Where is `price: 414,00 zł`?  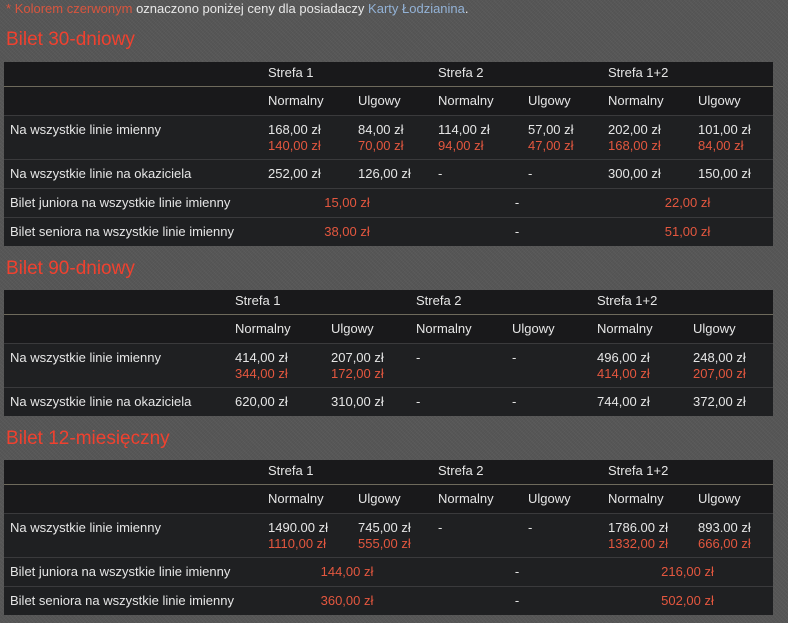 price: 414,00 zł is located at coordinates (261, 357).